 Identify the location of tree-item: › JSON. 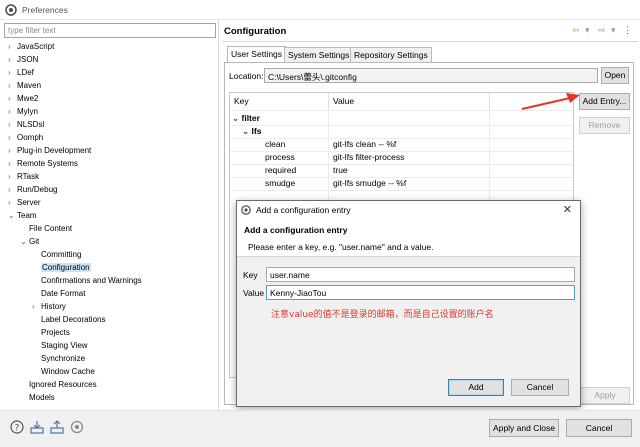
(23, 59).